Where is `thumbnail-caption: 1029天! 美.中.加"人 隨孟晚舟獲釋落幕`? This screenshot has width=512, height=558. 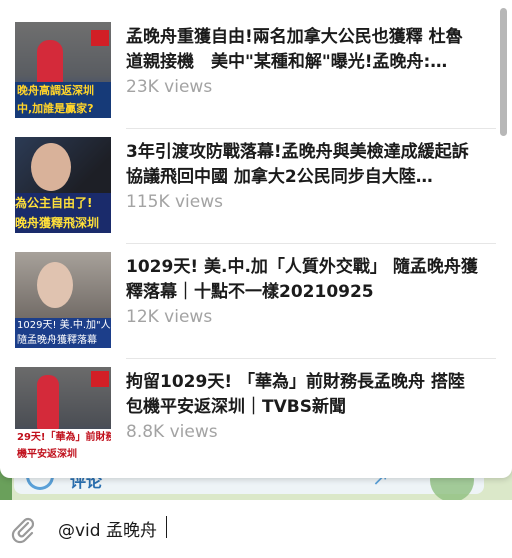 thumbnail-caption: 1029天! 美.中.加"人 隨孟晚舟獲釋落幕 is located at coordinates (63, 333).